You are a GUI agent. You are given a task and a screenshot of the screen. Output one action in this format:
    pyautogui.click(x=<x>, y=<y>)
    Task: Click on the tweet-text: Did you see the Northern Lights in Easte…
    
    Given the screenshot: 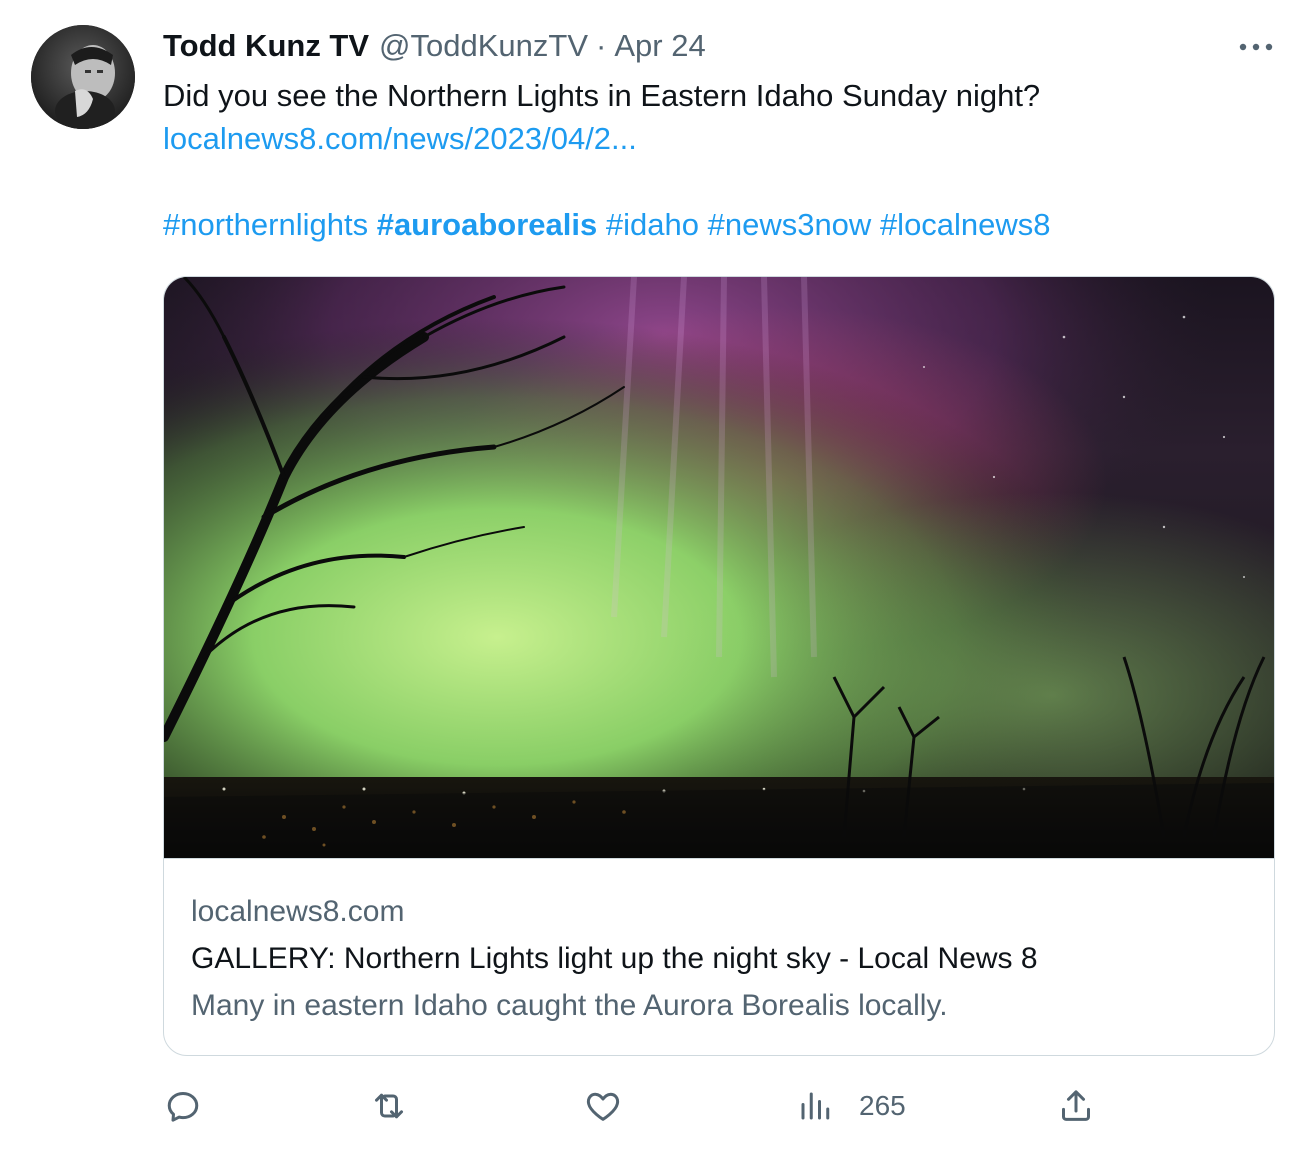 What is the action you would take?
    pyautogui.click(x=713, y=160)
    